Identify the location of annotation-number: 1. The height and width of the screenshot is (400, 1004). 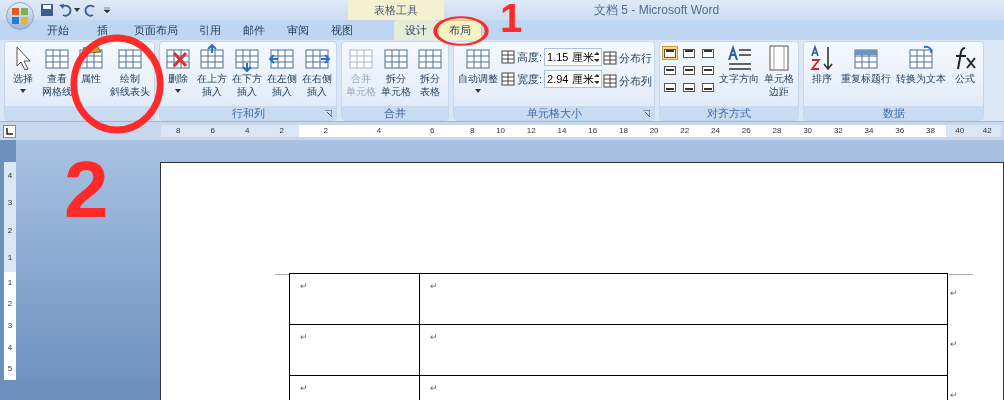
(511, 19).